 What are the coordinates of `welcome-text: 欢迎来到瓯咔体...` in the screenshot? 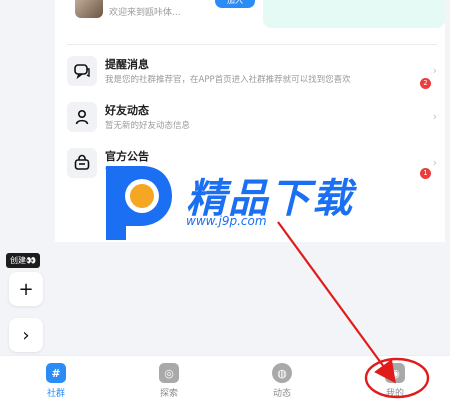 It's located at (145, 13).